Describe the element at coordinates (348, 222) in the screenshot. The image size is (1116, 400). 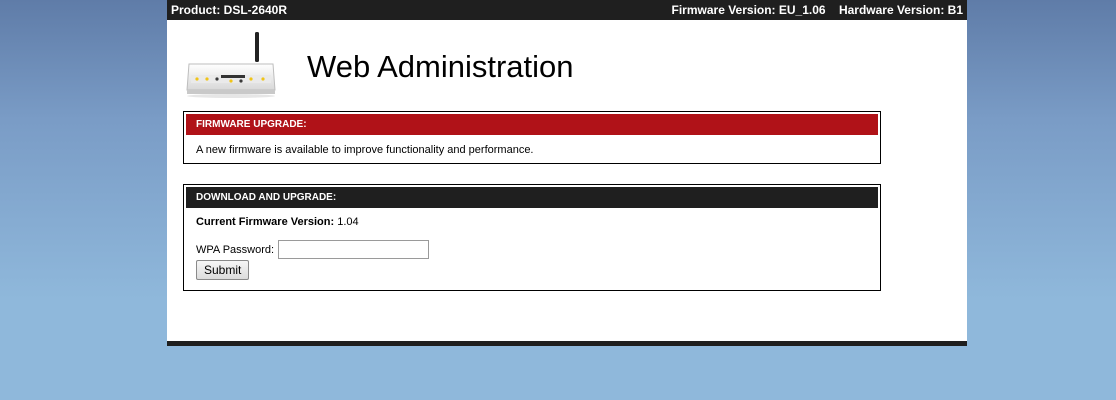
I see `current-firmware-value: 1.04` at that location.